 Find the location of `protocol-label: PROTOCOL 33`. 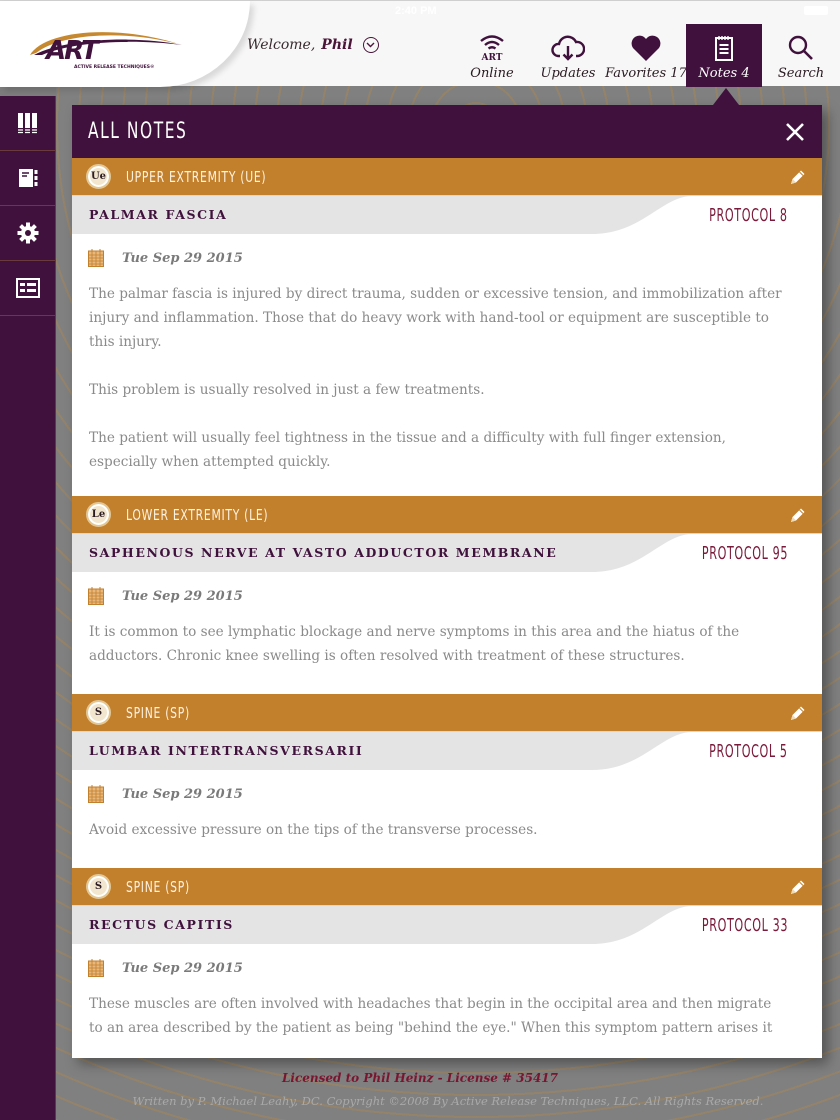

protocol-label: PROTOCOL 33 is located at coordinates (745, 925).